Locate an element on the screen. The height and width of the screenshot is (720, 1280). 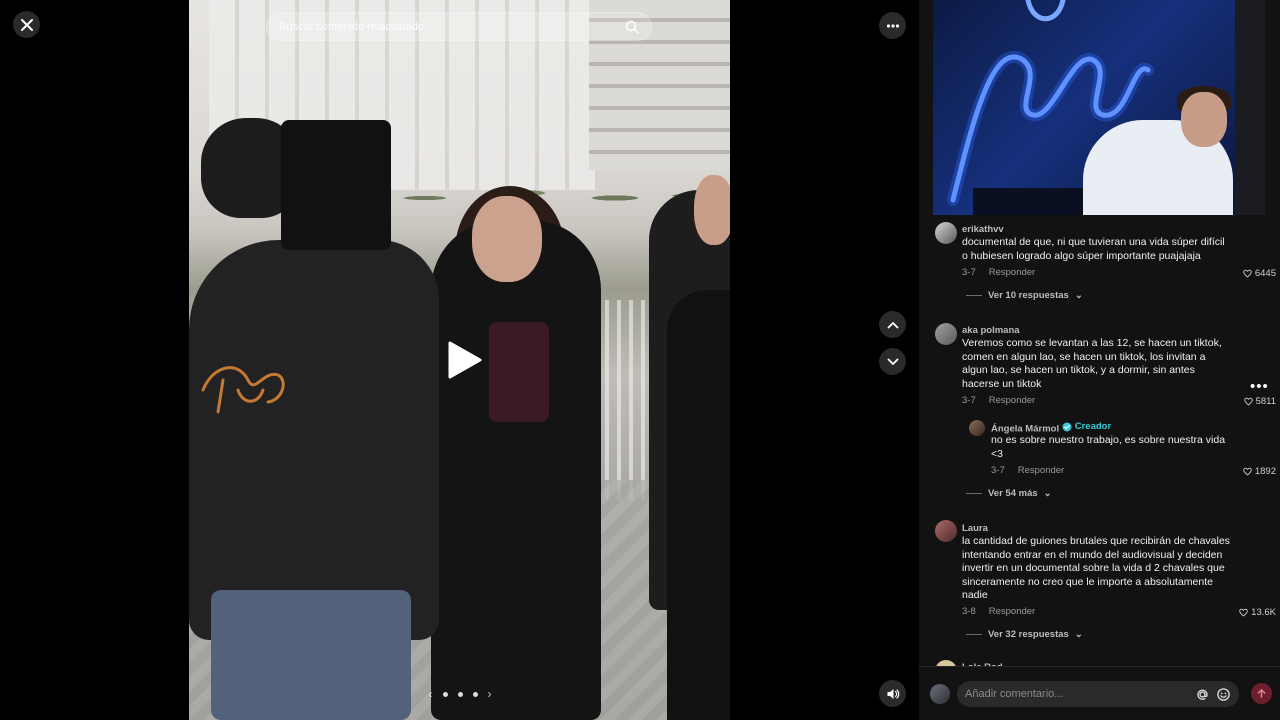
comment-input is located at coordinates (1077, 694).